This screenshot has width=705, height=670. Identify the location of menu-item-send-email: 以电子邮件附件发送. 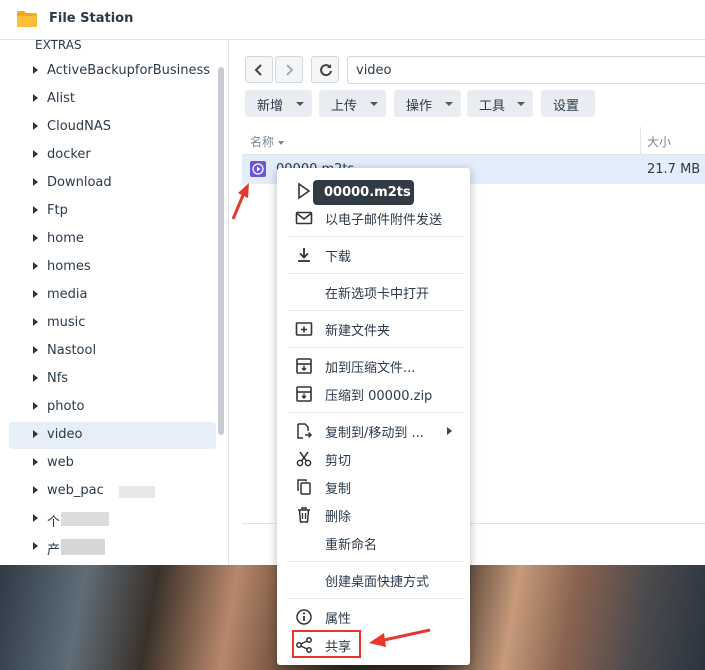
(373, 218).